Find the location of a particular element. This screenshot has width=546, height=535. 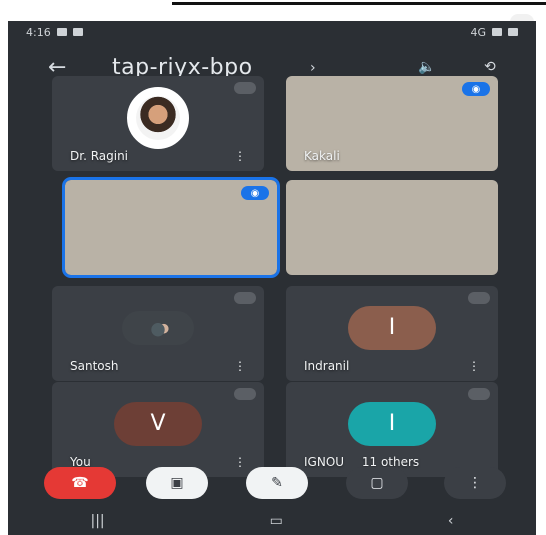

end-call-icon: ☎ is located at coordinates (80, 483).